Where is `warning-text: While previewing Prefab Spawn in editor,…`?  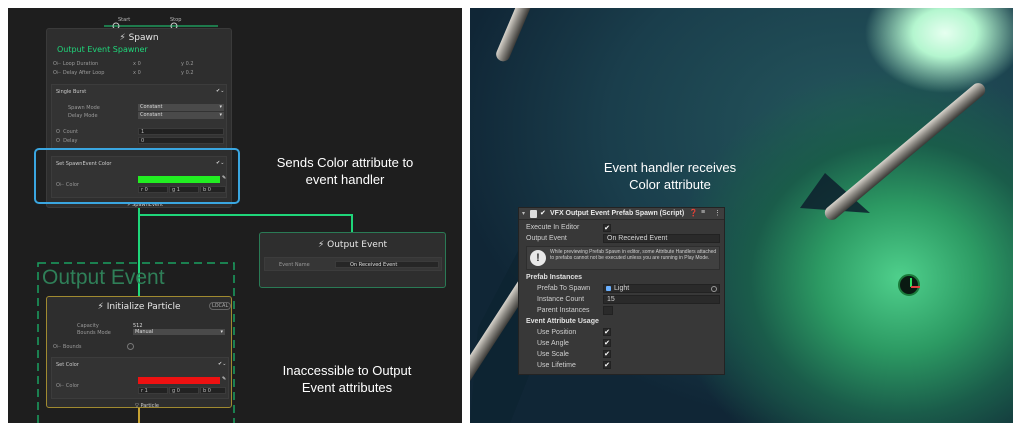
warning-text: While previewing Prefab Spawn in editor,… is located at coordinates (633, 255).